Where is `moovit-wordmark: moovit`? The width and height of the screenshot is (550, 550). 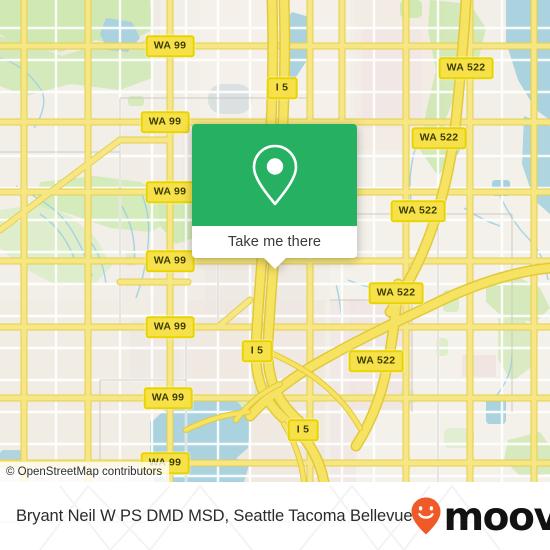 moovit-wordmark: moovit is located at coordinates (496, 517).